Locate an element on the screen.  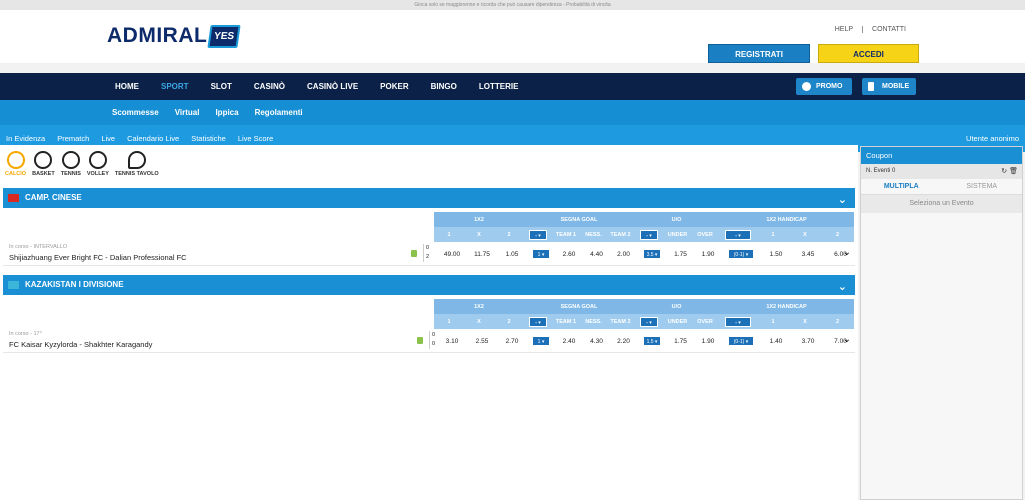
nav-poker: POKER is located at coordinates (394, 86).